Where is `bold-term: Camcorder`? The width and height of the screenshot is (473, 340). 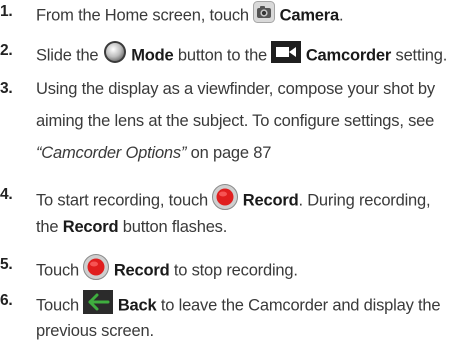 bold-term: Camcorder is located at coordinates (348, 55).